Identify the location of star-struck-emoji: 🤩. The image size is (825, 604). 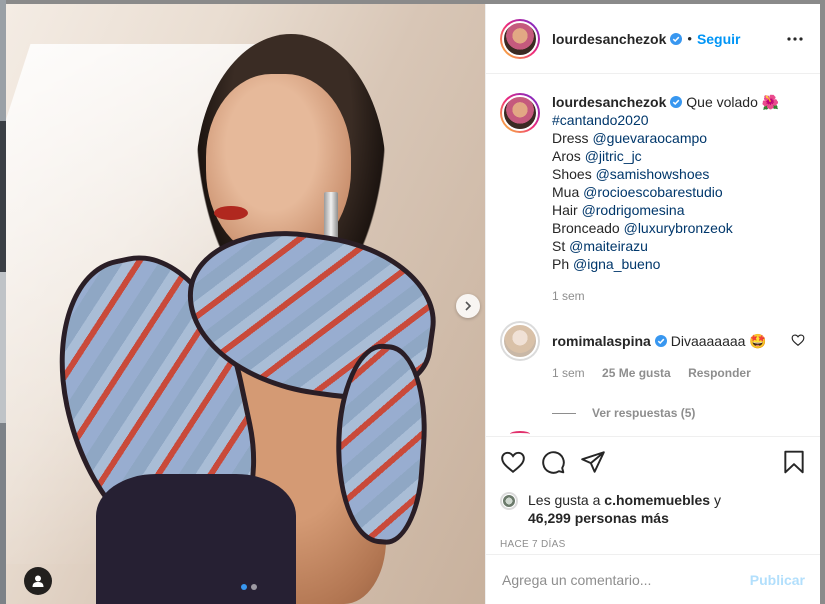
(758, 341).